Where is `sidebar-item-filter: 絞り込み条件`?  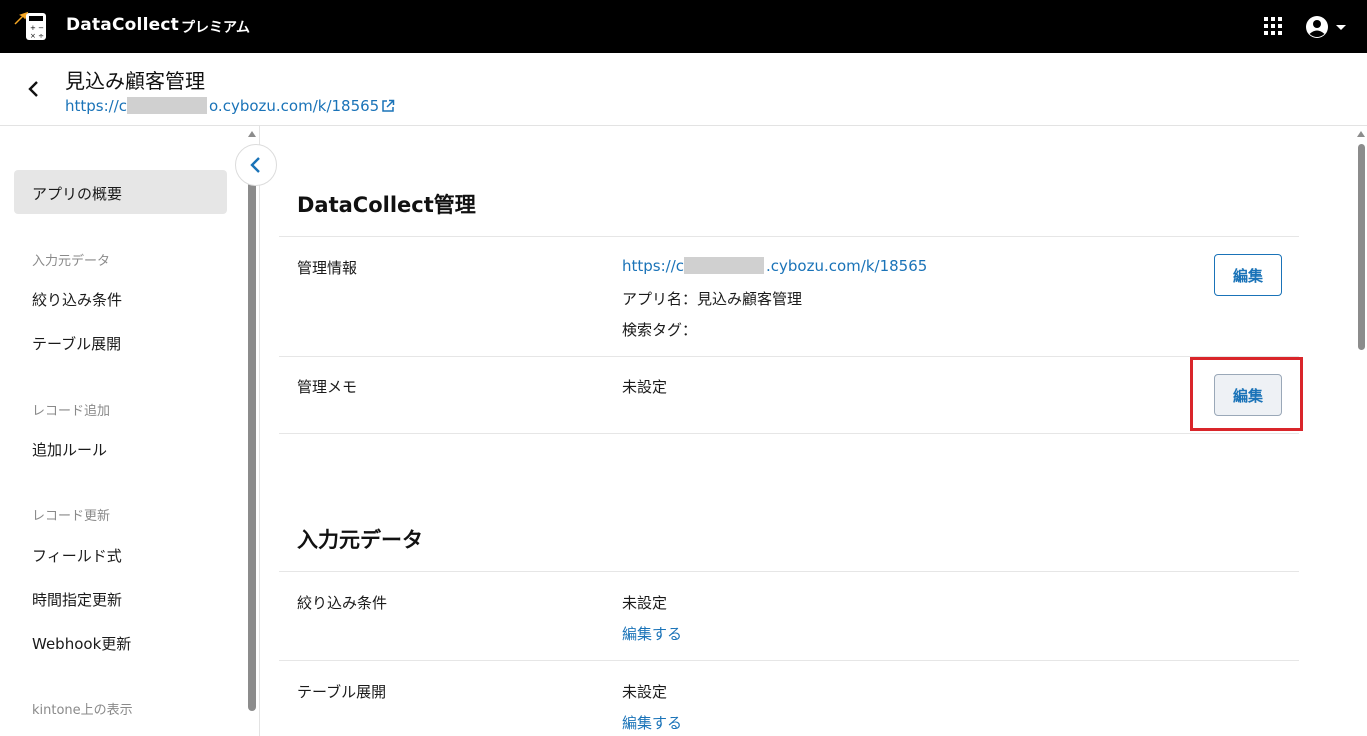
sidebar-item-filter: 絞り込み条件 is located at coordinates (77, 299).